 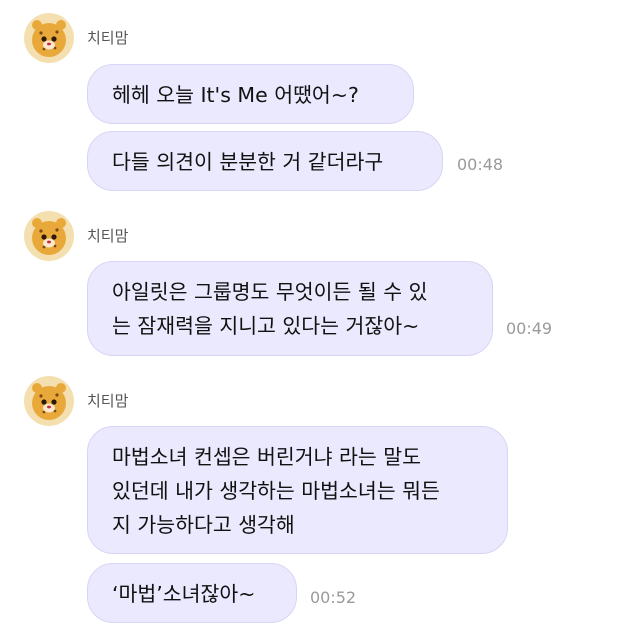 What do you see at coordinates (248, 162) in the screenshot?
I see `message-text: 다들 의견이 분분한 거 같더라구` at bounding box center [248, 162].